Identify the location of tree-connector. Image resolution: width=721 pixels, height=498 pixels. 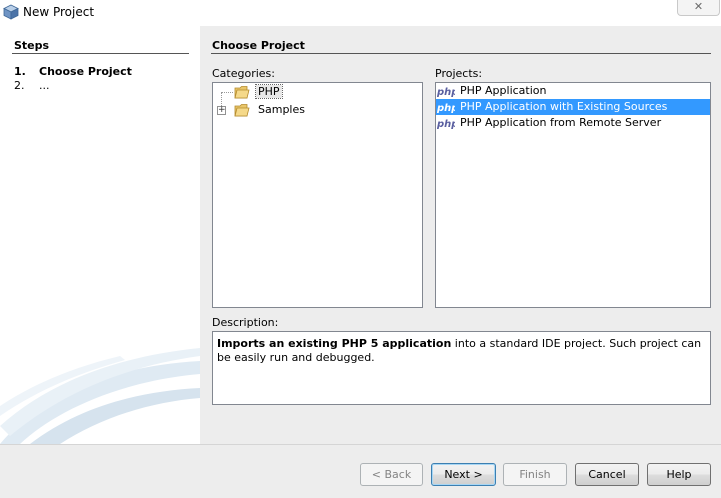
(227, 92).